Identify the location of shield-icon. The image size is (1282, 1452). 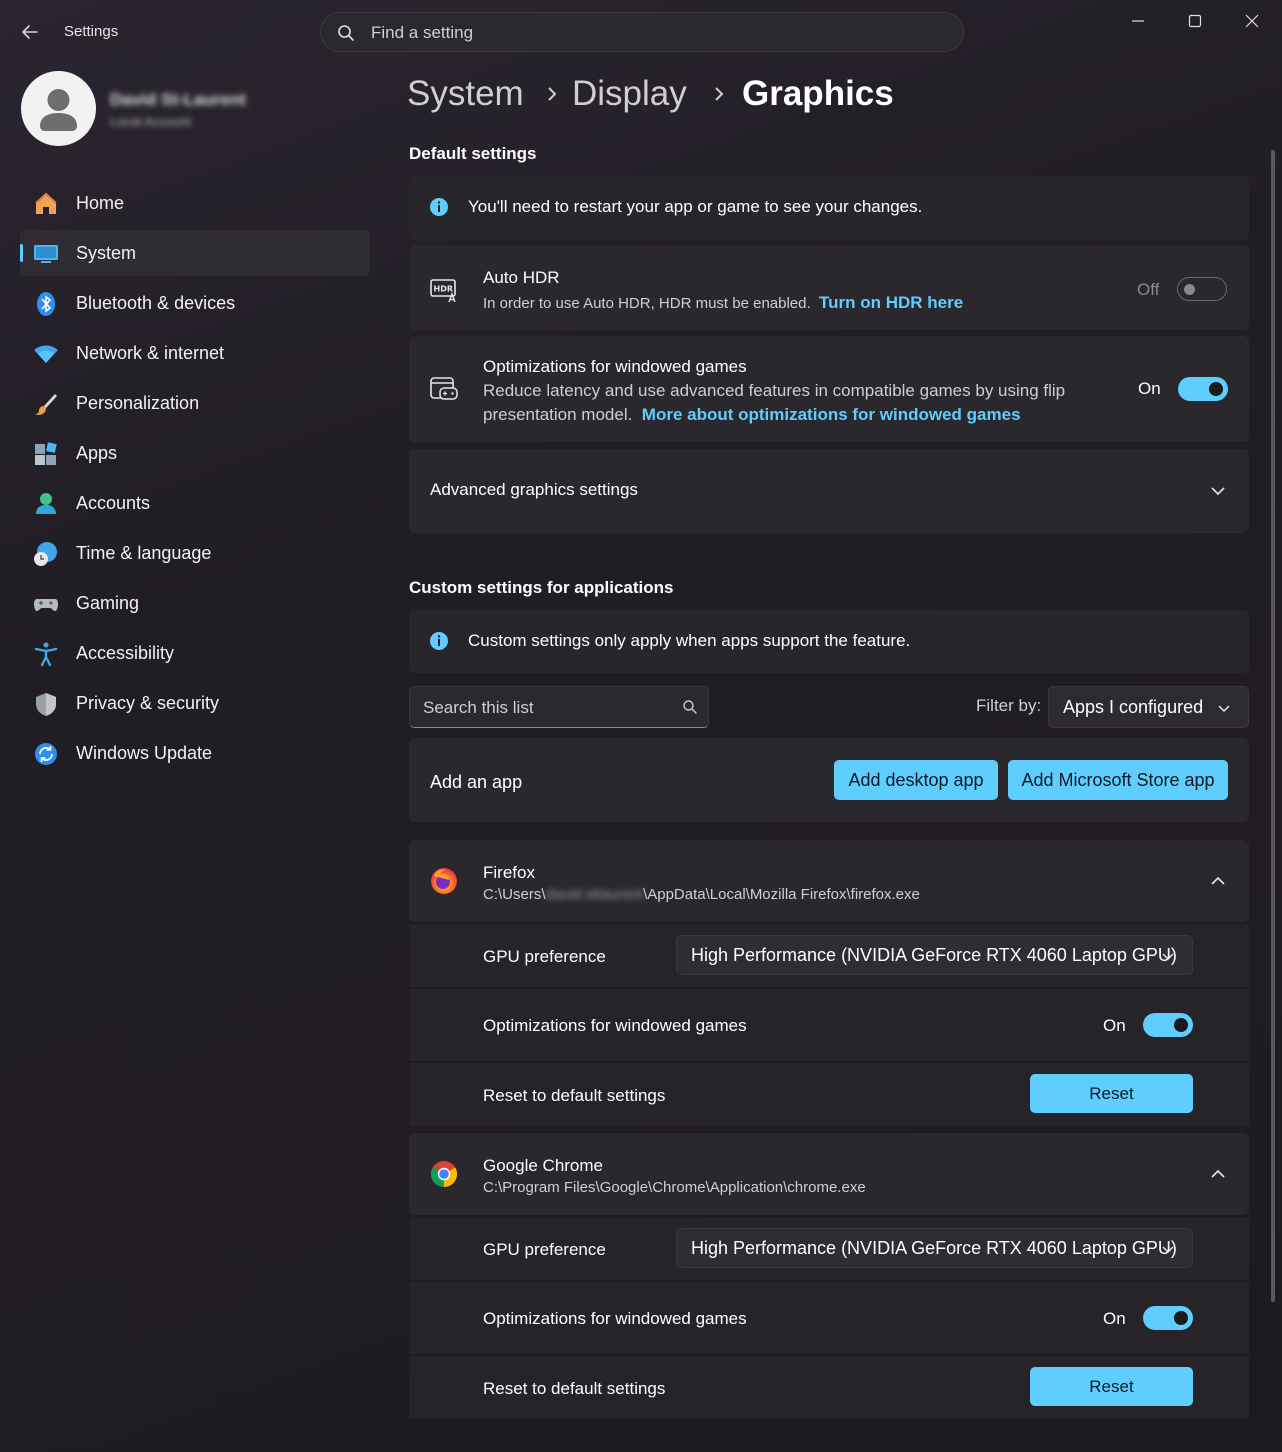
(46, 704).